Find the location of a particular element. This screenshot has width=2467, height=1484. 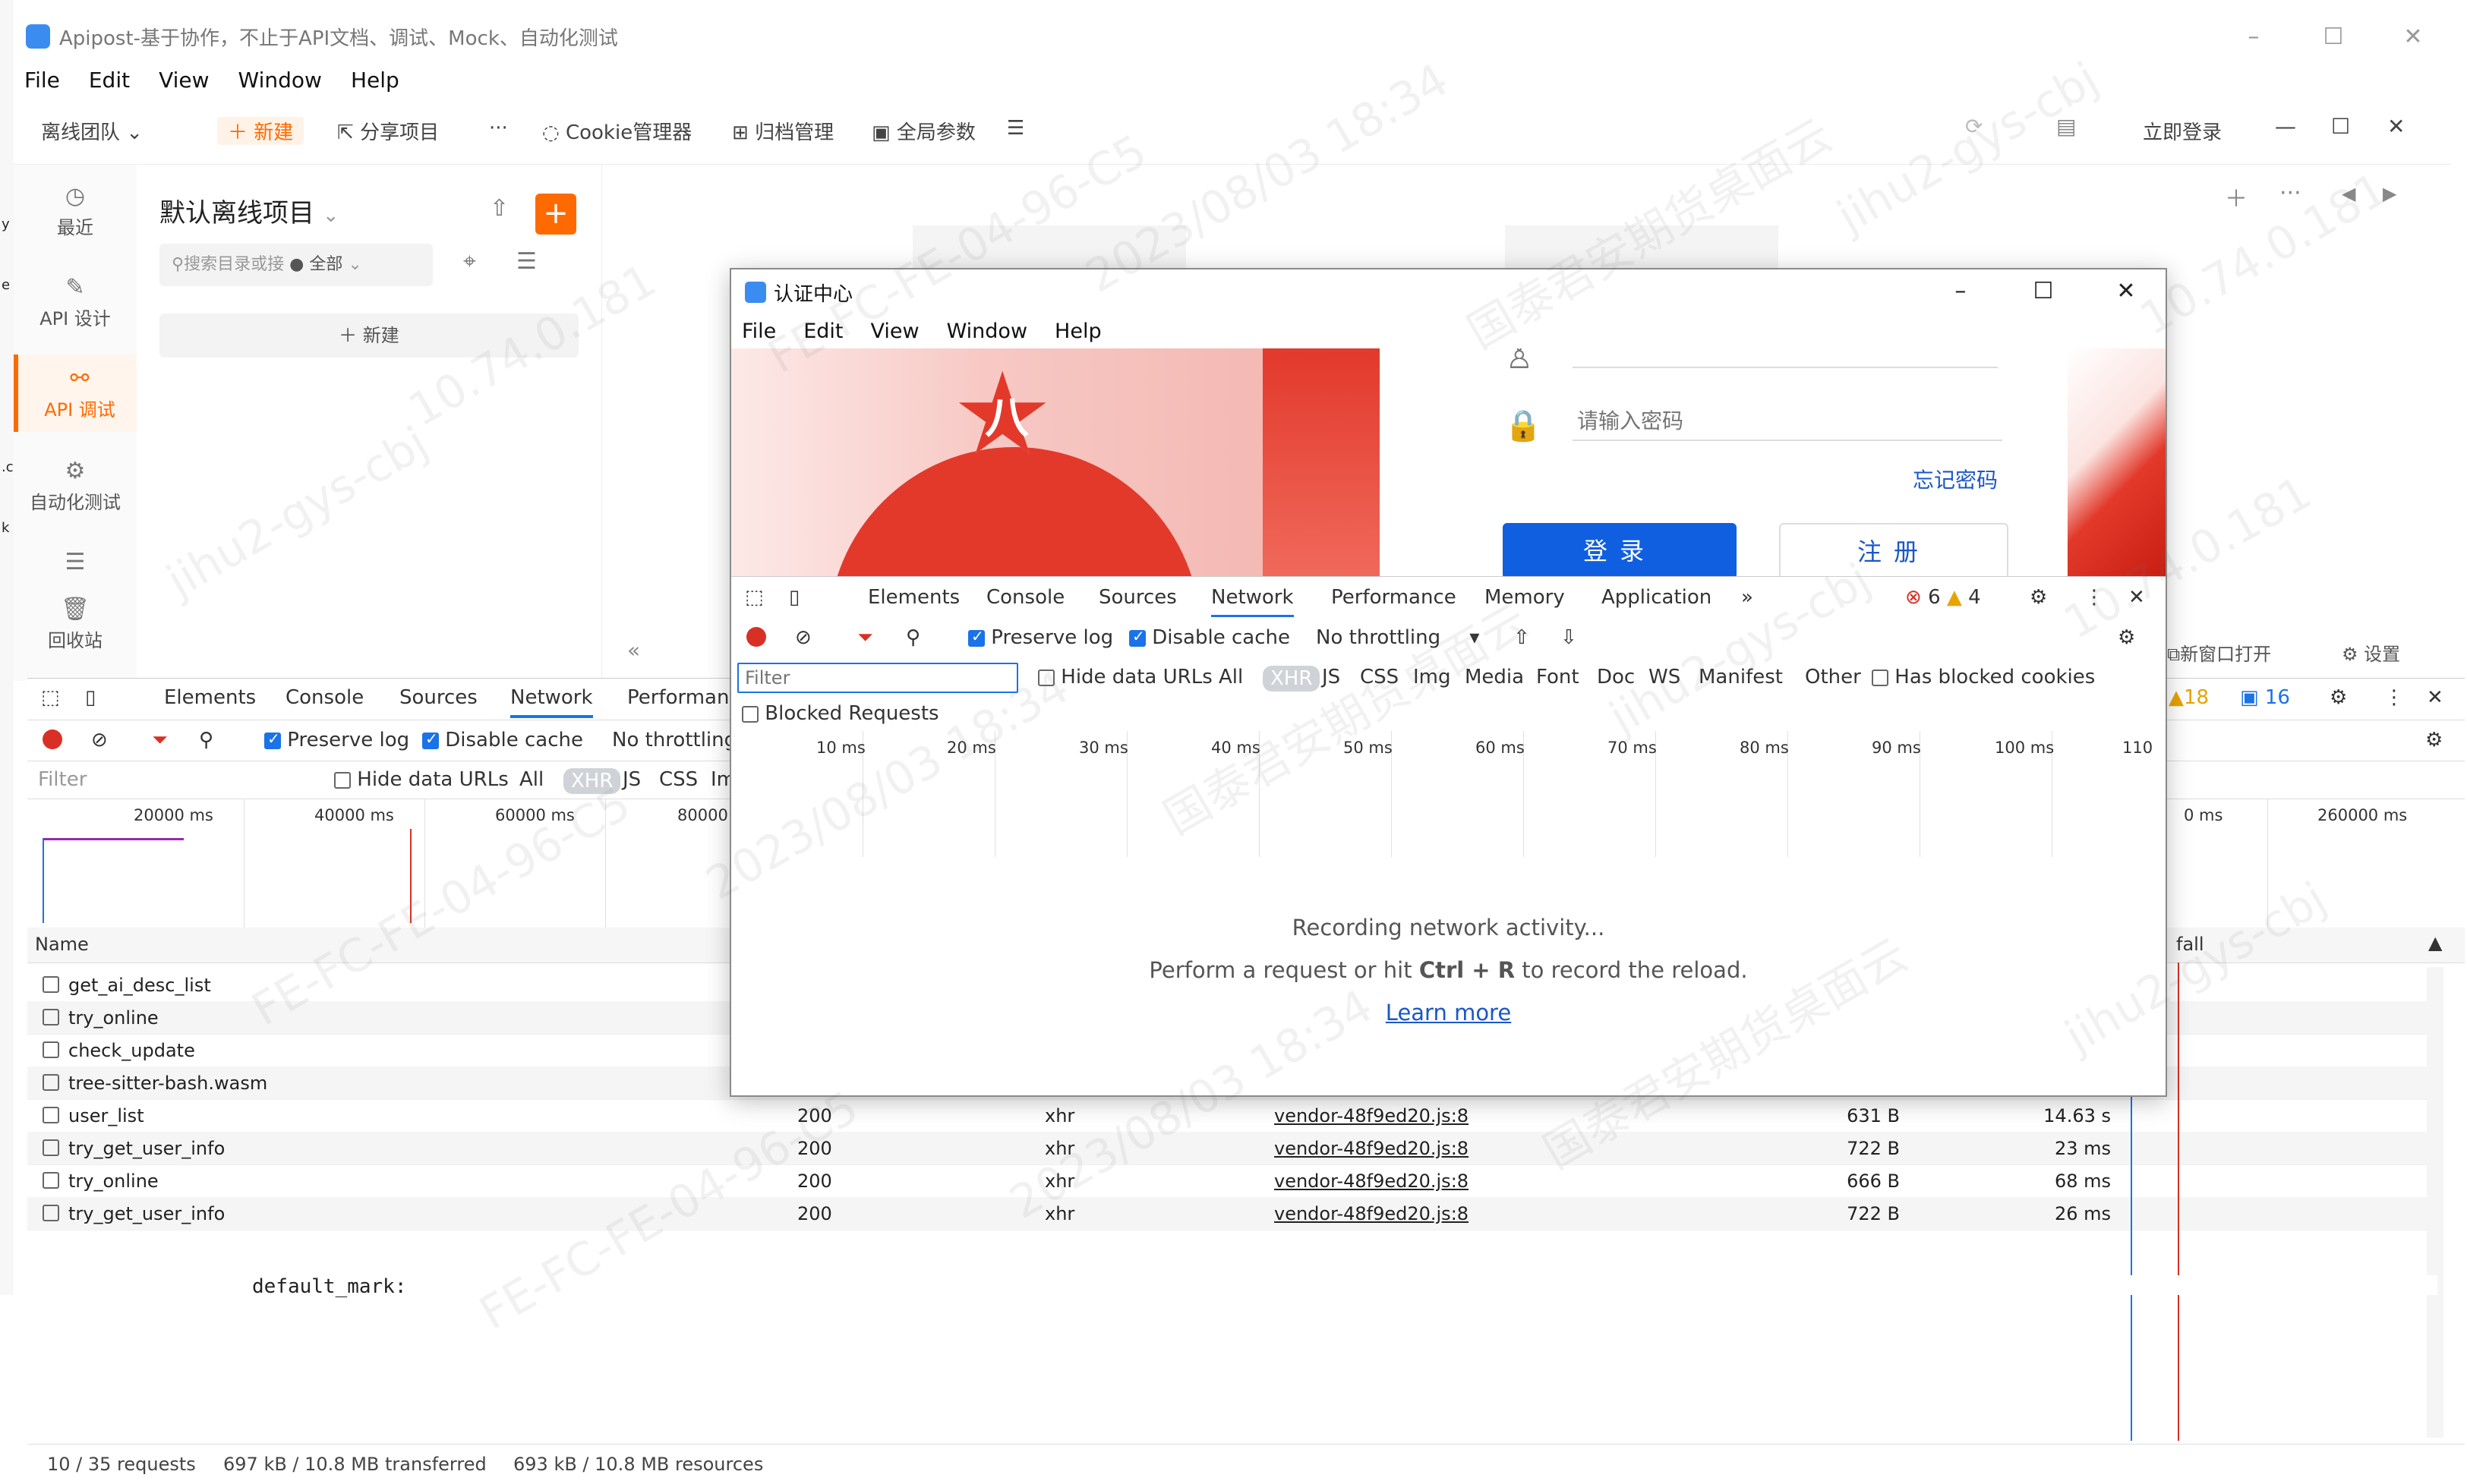

sort-icon: ☰ is located at coordinates (526, 261).